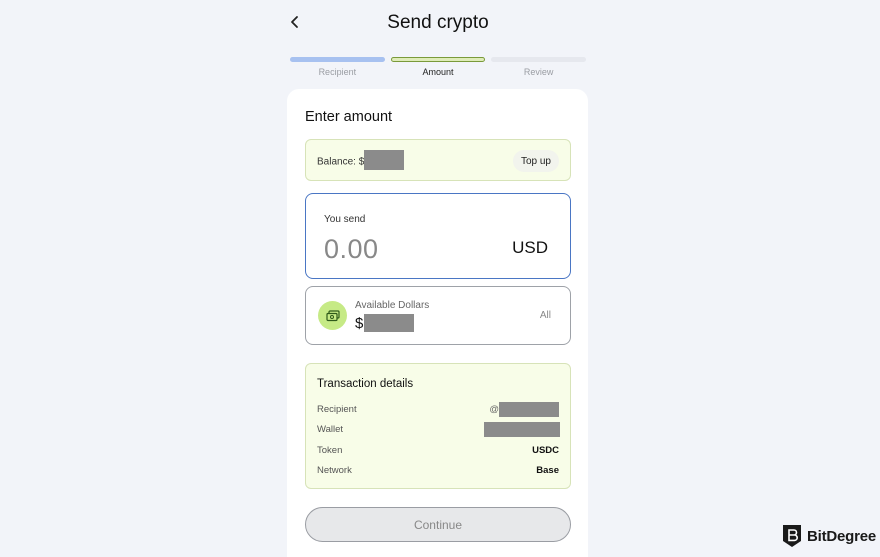 This screenshot has width=880, height=557. Describe the element at coordinates (438, 160) in the screenshot. I see `balance-panel: Balance: $ Top up` at that location.